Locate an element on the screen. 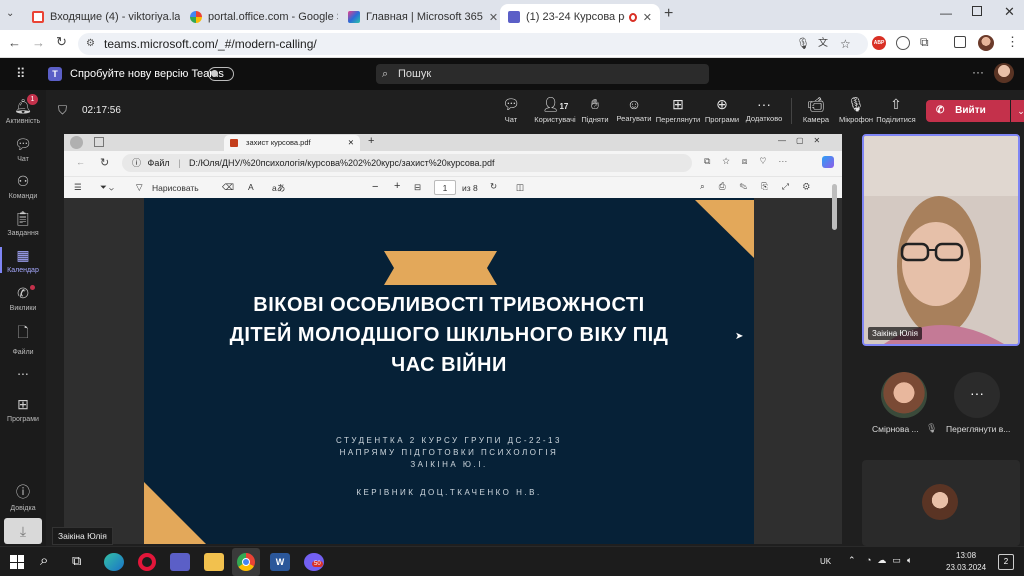 The image size is (1024, 576). tray-expand-icon: ⌃ is located at coordinates (852, 560).